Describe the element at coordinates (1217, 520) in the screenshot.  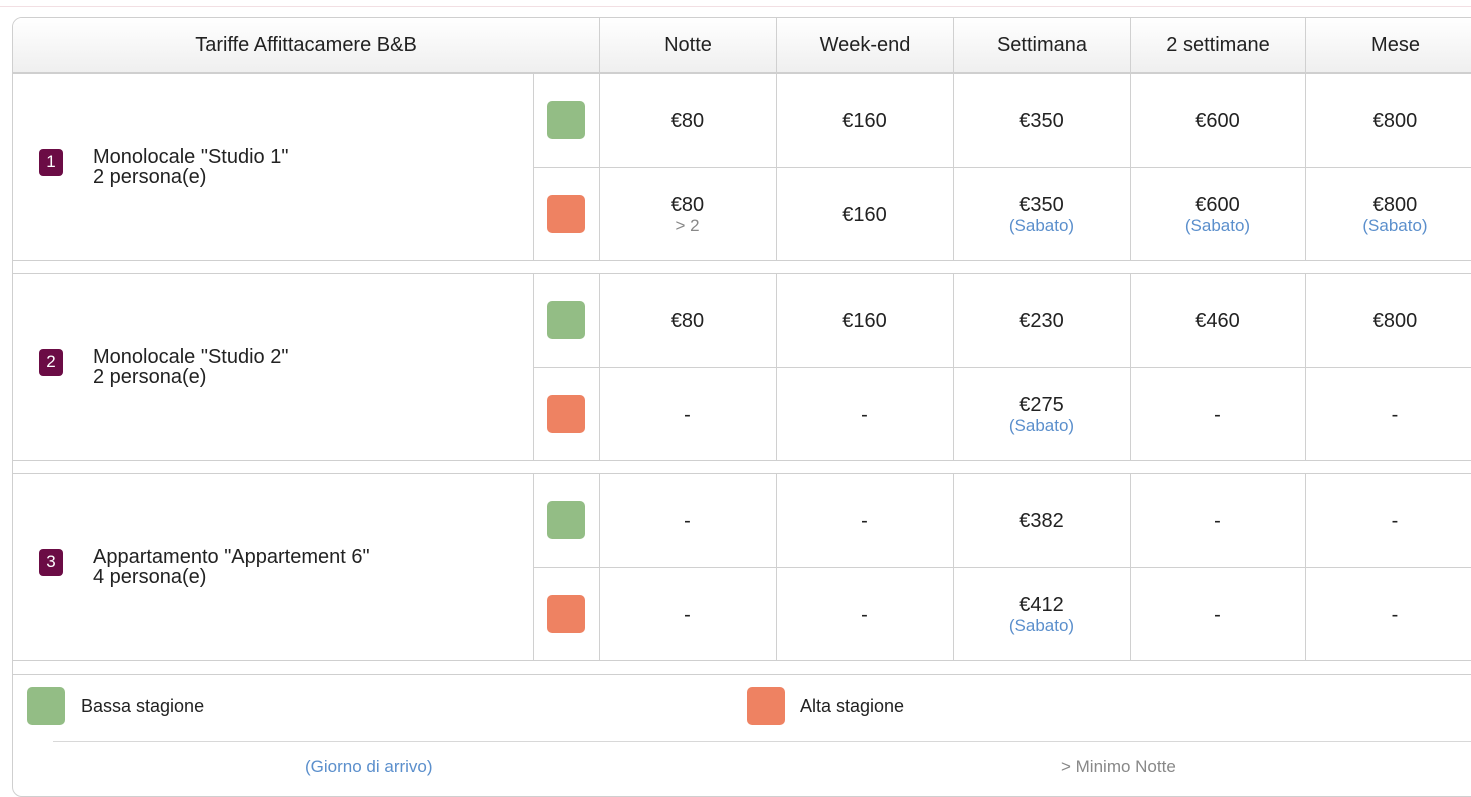
I see `rate-cell-low-2-settimane: -` at that location.